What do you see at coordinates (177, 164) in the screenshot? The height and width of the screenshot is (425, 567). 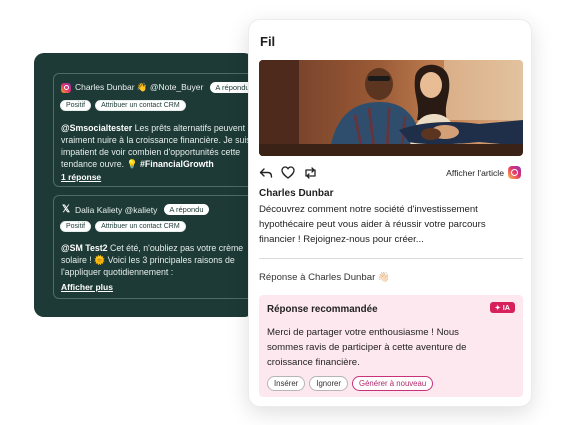 I see `hashtag: #FinancialGrowth` at bounding box center [177, 164].